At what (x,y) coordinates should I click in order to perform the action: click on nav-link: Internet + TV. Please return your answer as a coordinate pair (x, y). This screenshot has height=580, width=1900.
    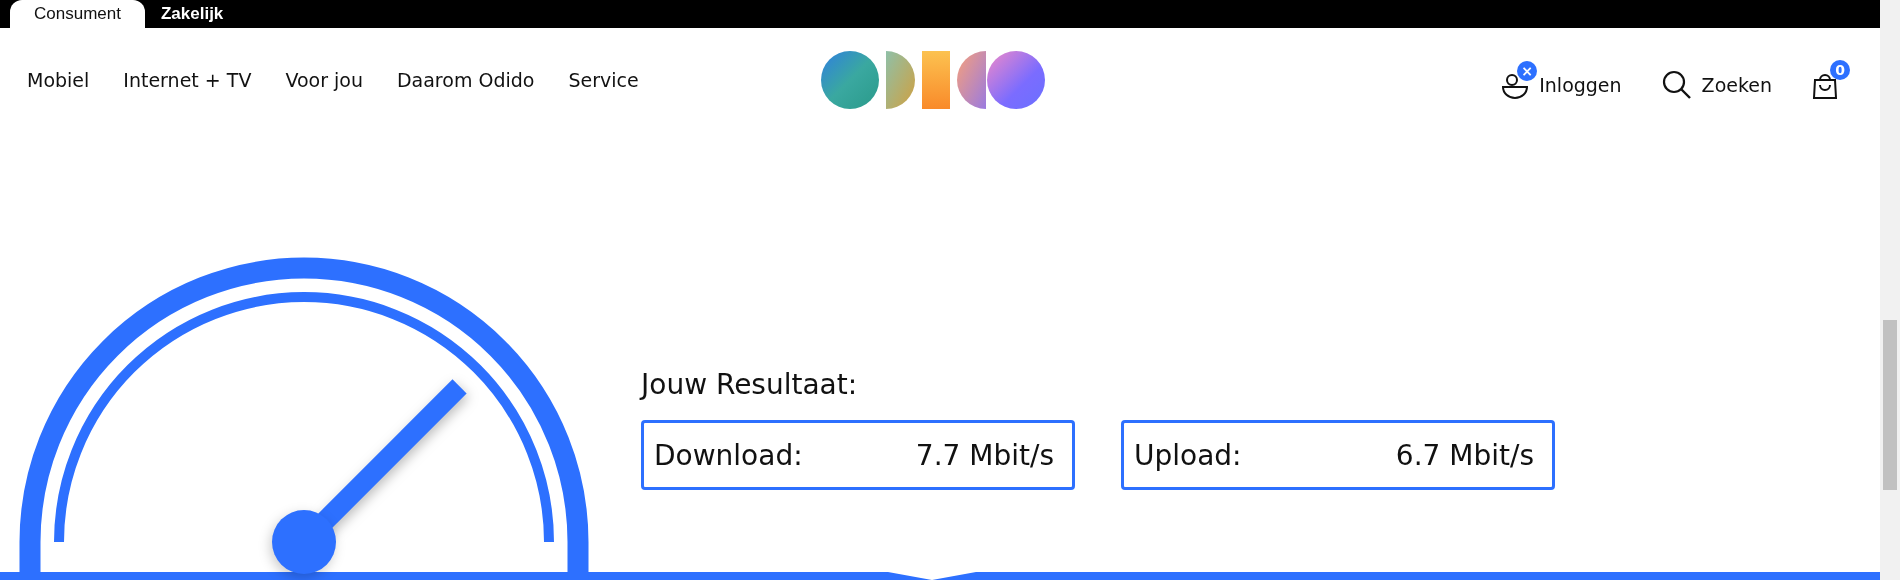
    Looking at the image, I should click on (187, 79).